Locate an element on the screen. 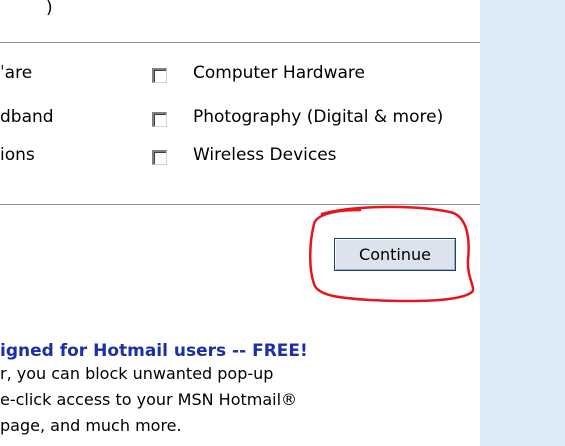 This screenshot has height=446, width=565. promo-line-1: r, you can block unwanted pop-up is located at coordinates (137, 373).